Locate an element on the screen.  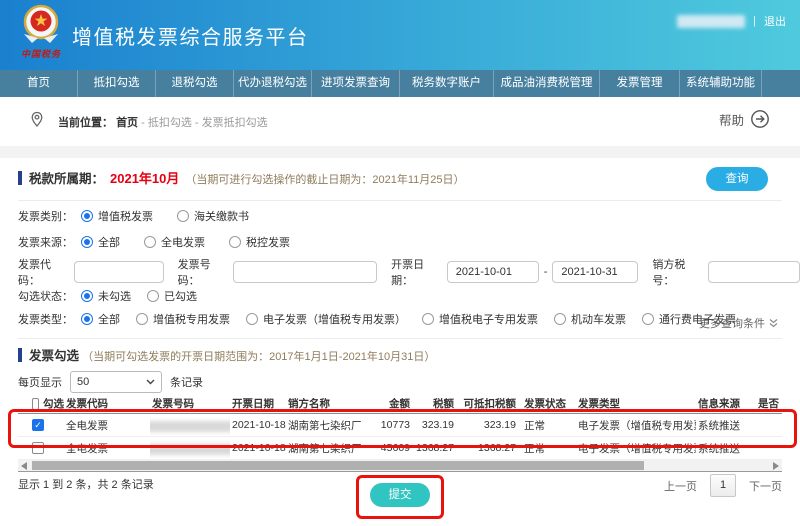
radio-label: 全电发票 is located at coordinates (183, 243).